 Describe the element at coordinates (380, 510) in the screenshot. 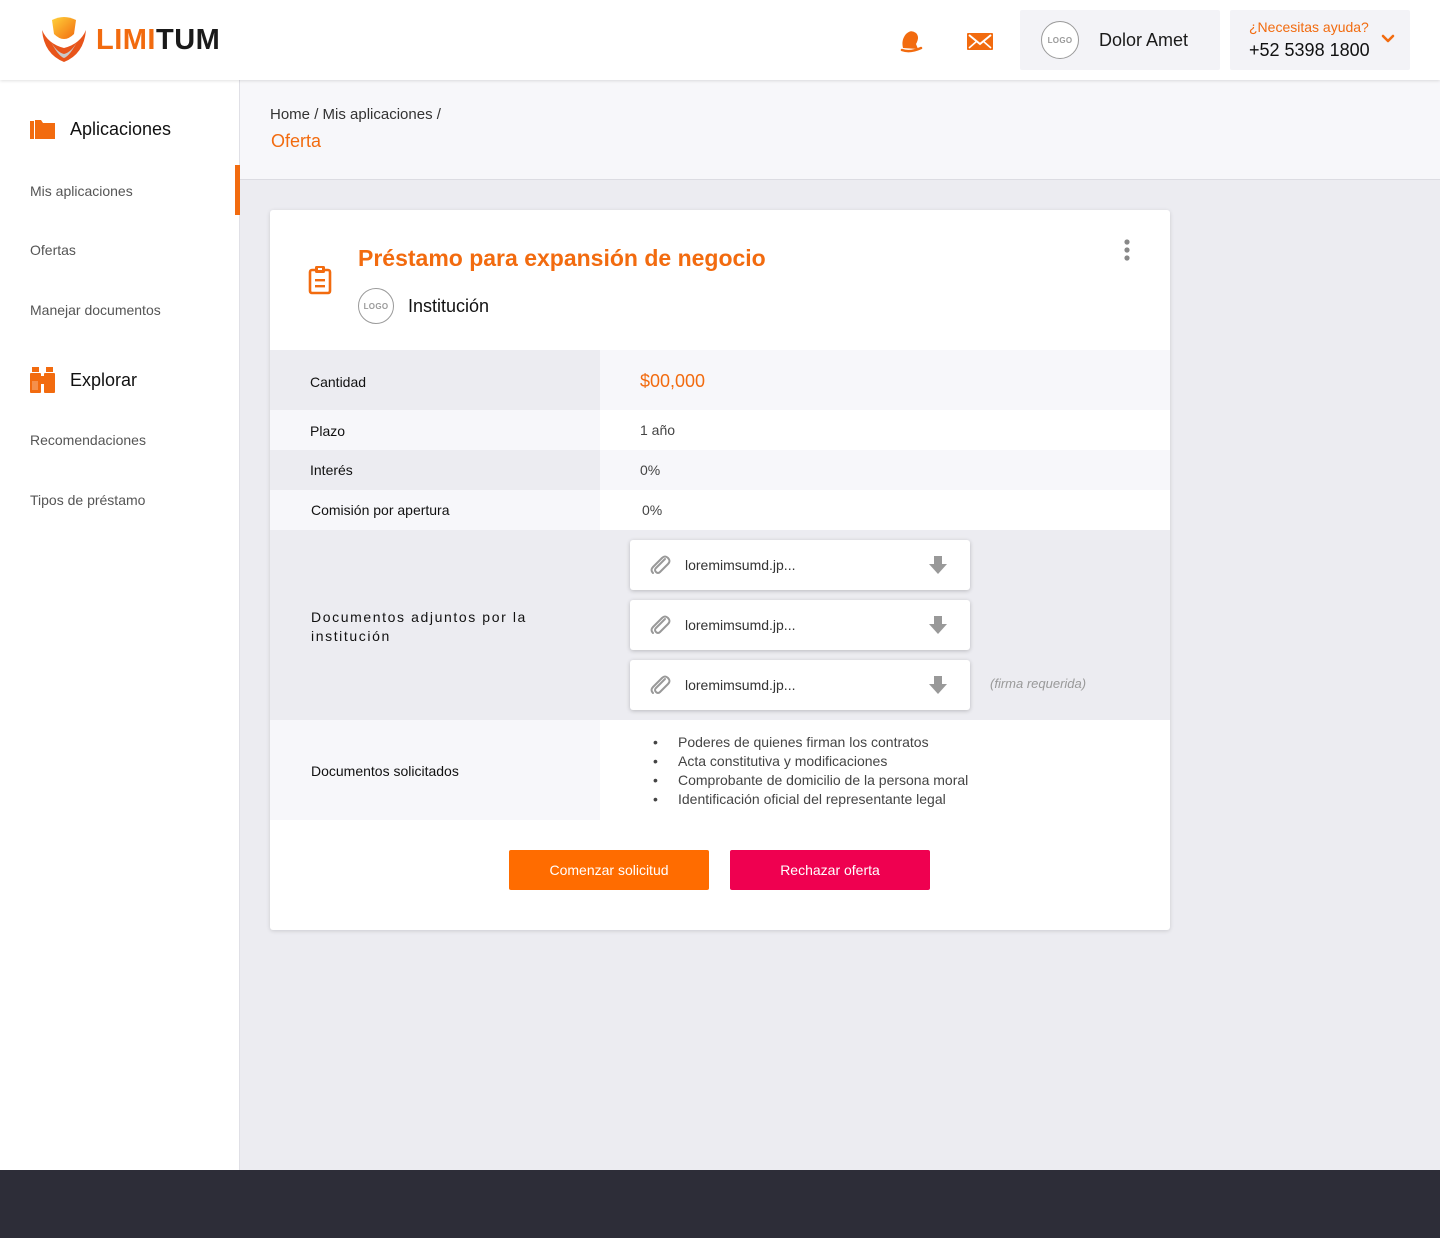

I see `row-label: Comisión por apertura` at that location.